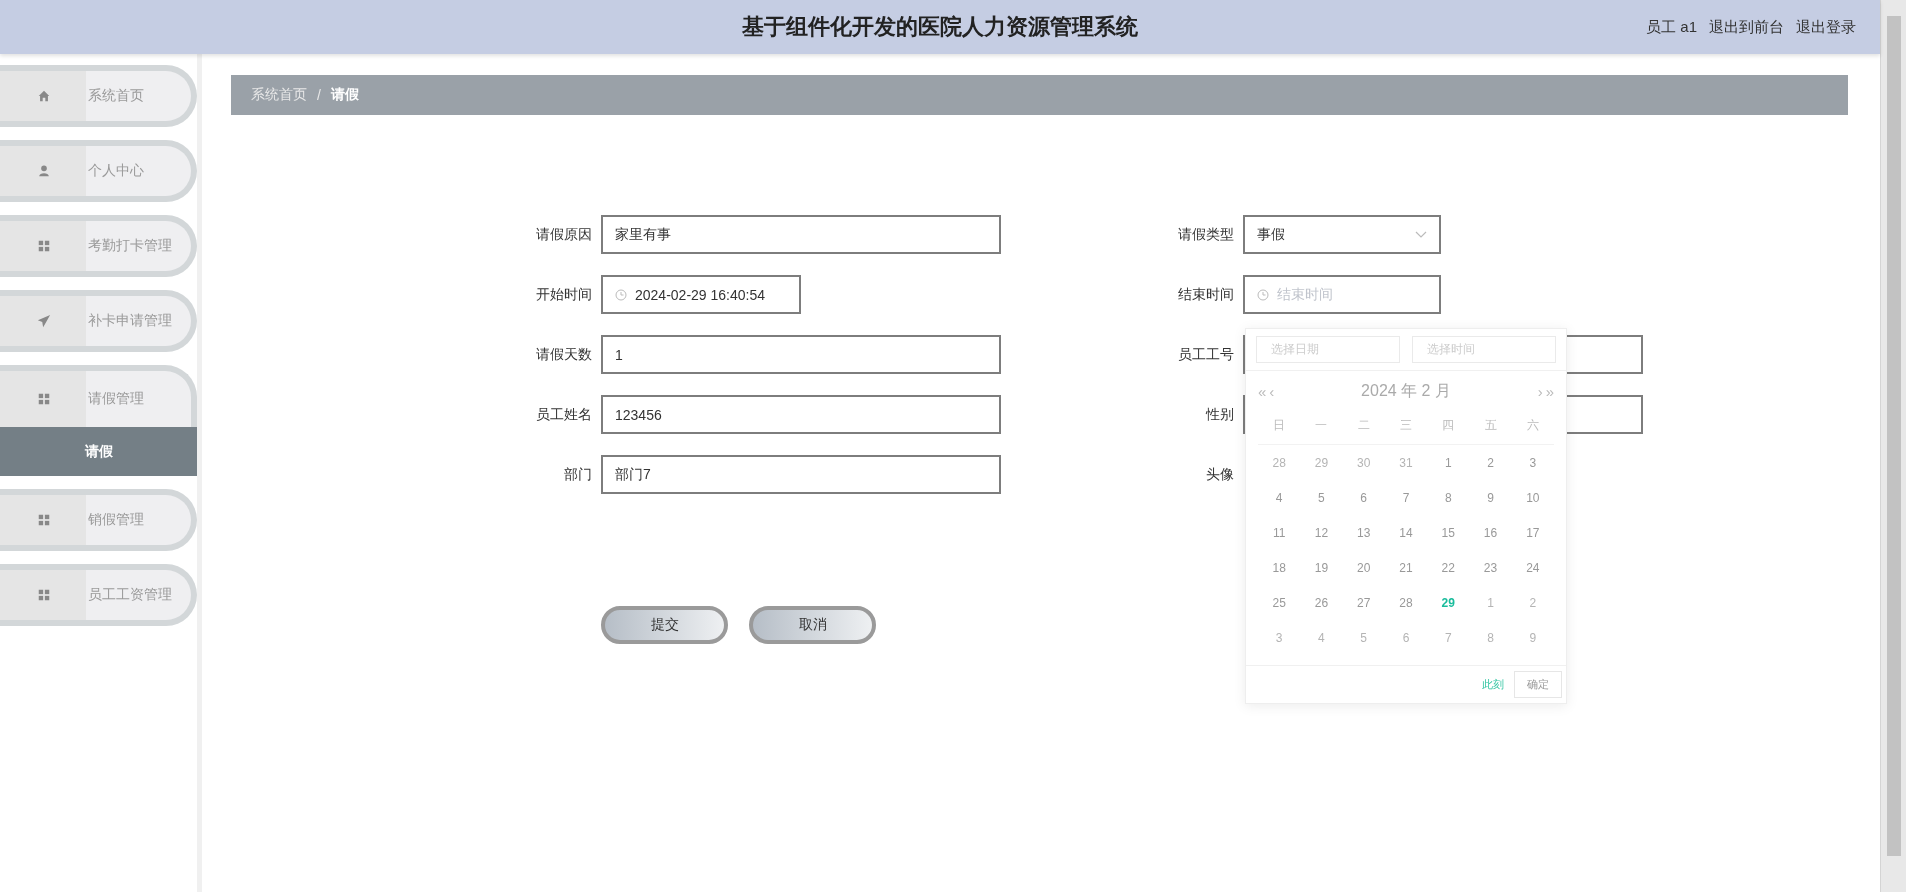 This screenshot has height=892, width=1906. What do you see at coordinates (1533, 567) in the screenshot?
I see `calendar-day: 24` at bounding box center [1533, 567].